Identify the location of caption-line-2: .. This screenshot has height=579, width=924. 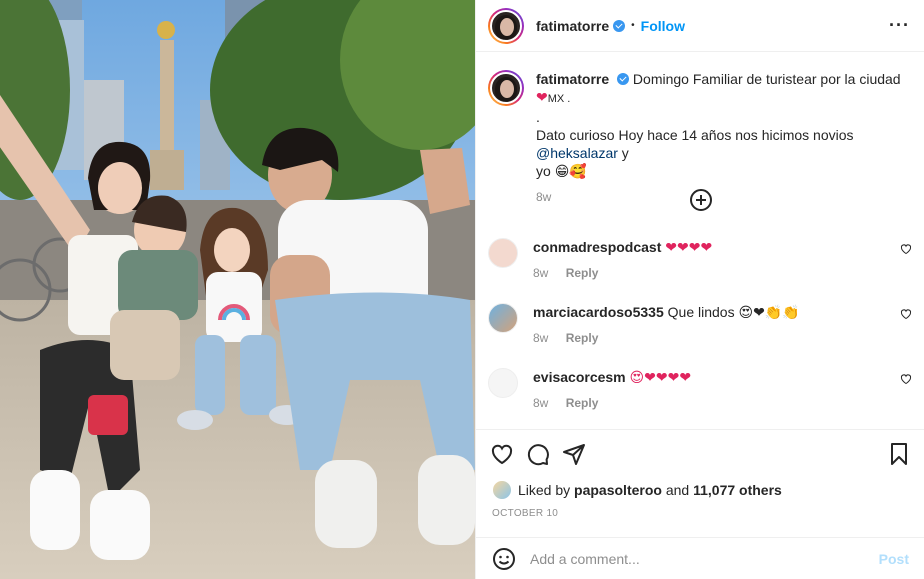
(538, 117).